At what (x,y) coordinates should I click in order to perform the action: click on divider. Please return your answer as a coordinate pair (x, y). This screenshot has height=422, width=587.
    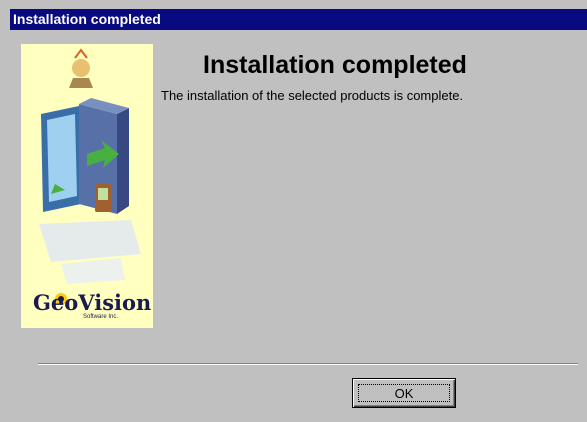
    Looking at the image, I should click on (308, 364).